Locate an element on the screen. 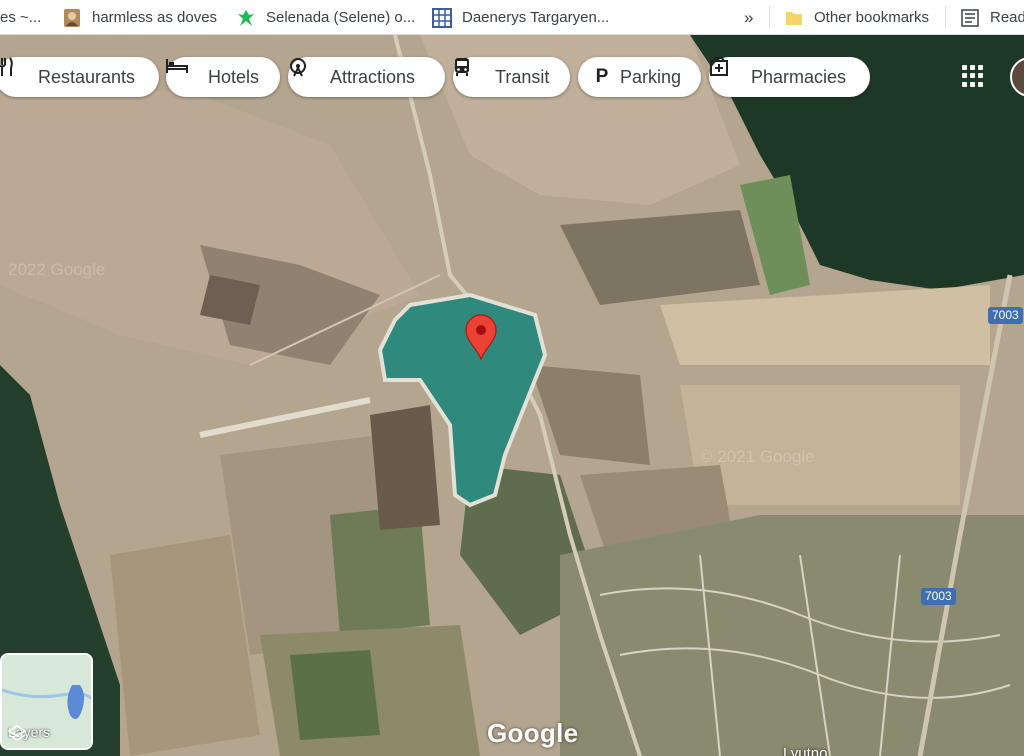 The width and height of the screenshot is (1024, 756). chip-label: Hotels is located at coordinates (234, 76).